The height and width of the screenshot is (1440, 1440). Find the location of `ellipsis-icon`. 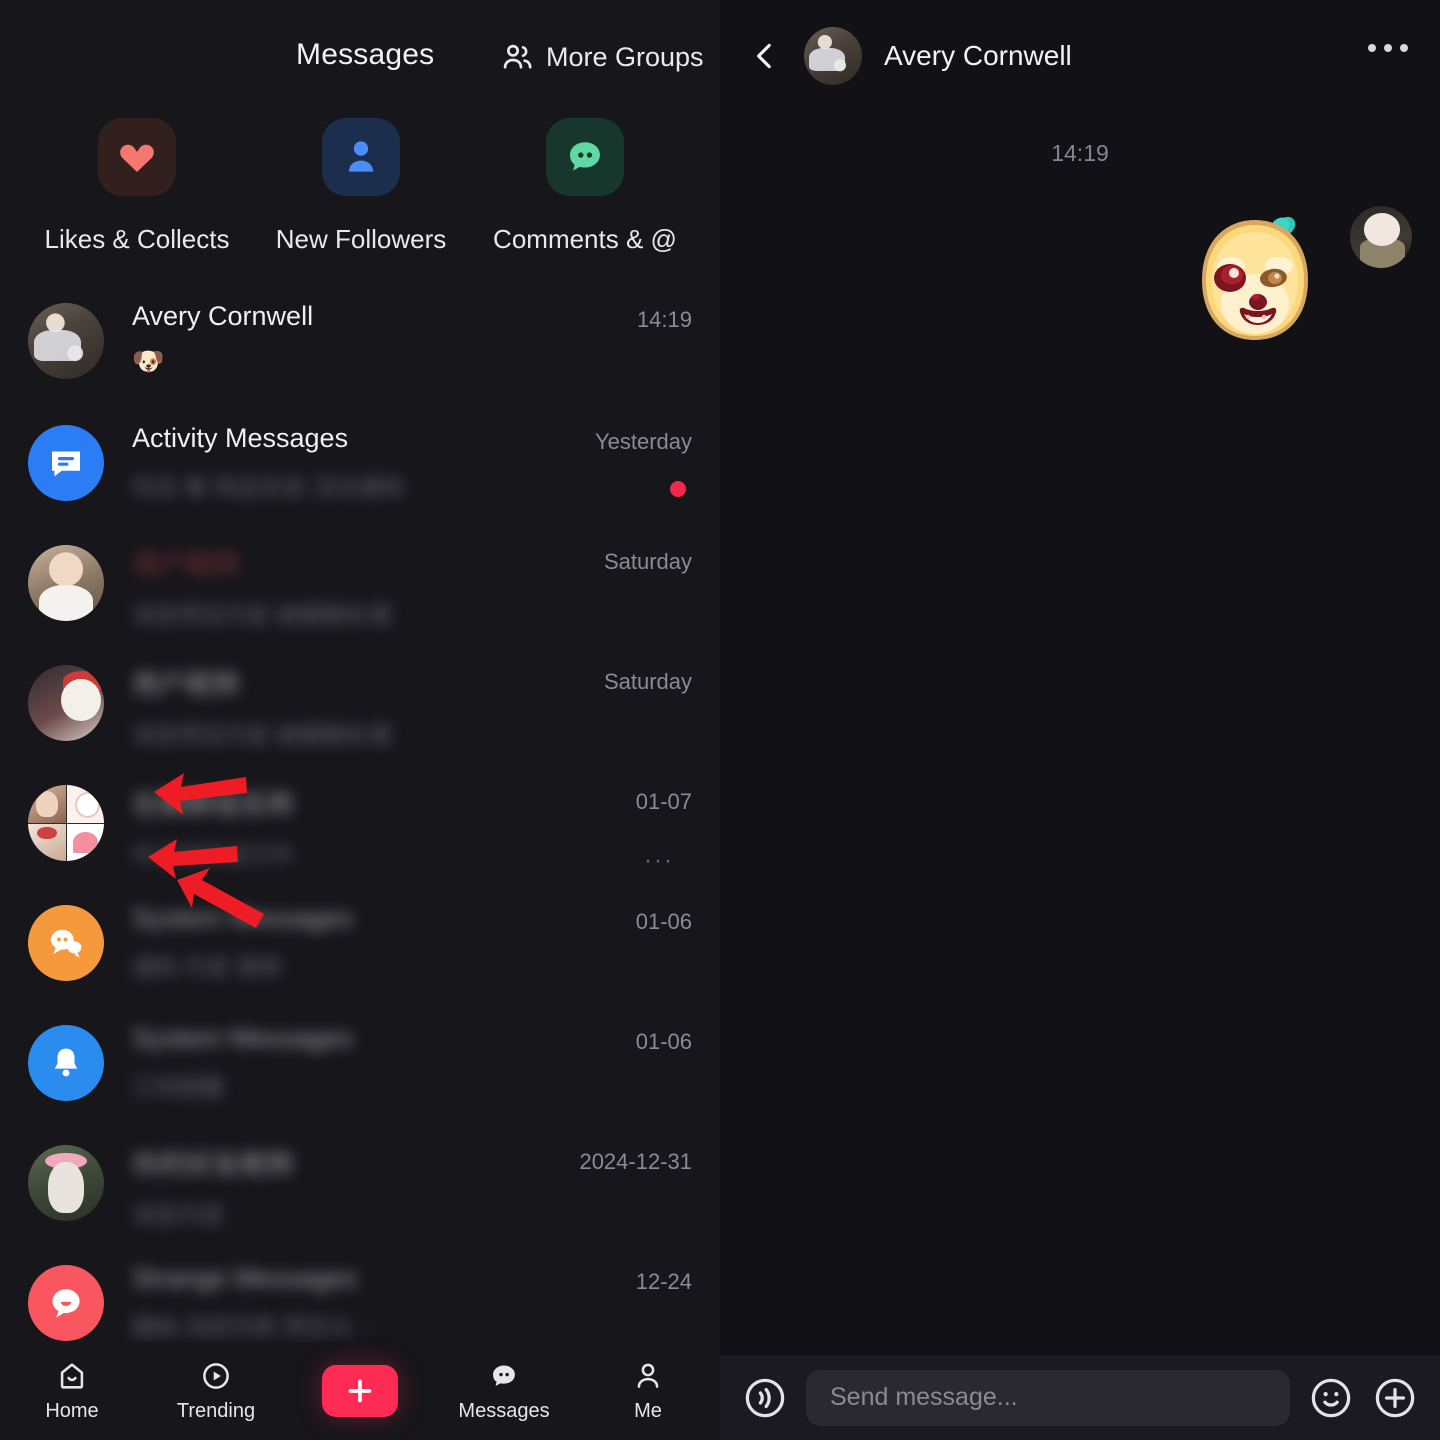

ellipsis-icon is located at coordinates (1388, 48).